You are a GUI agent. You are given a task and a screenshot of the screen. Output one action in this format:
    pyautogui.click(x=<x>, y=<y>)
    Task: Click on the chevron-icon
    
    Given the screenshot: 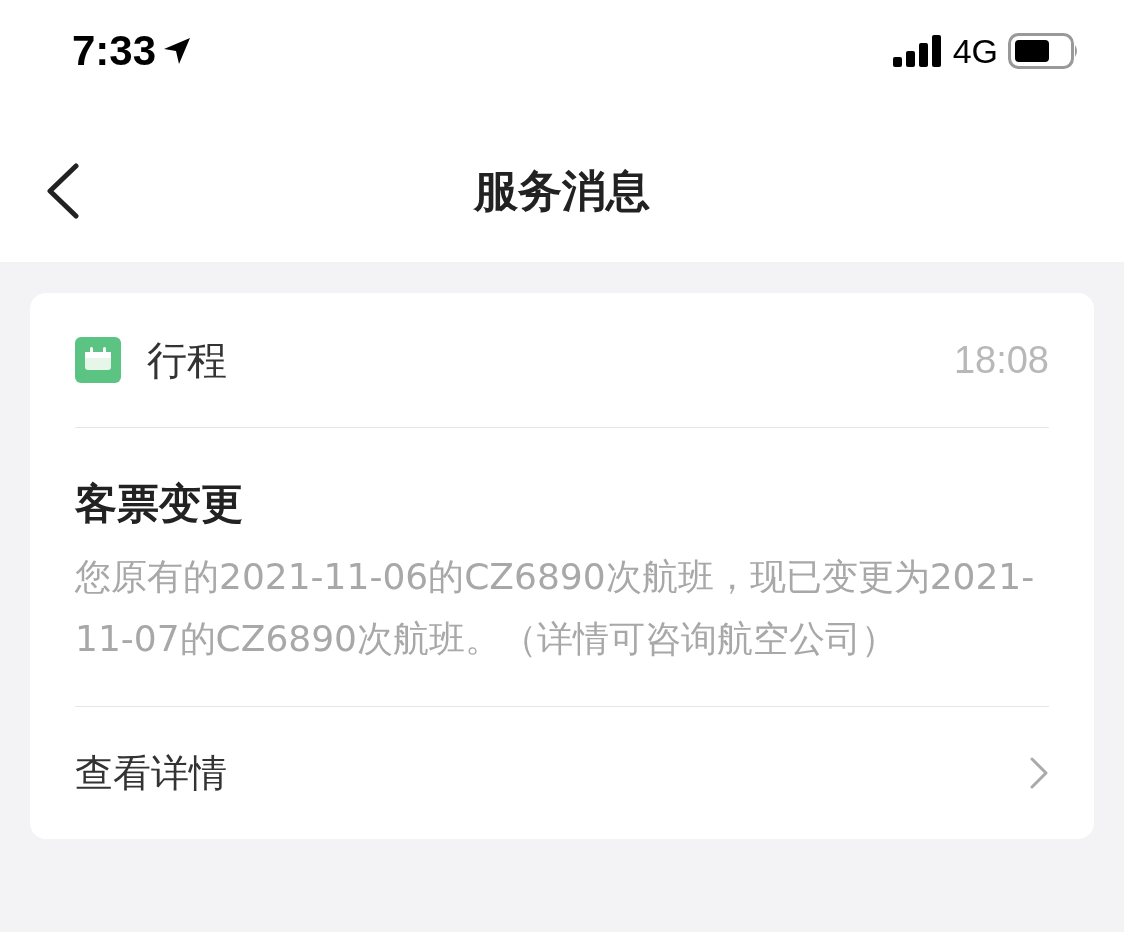 What is the action you would take?
    pyautogui.click(x=1039, y=773)
    